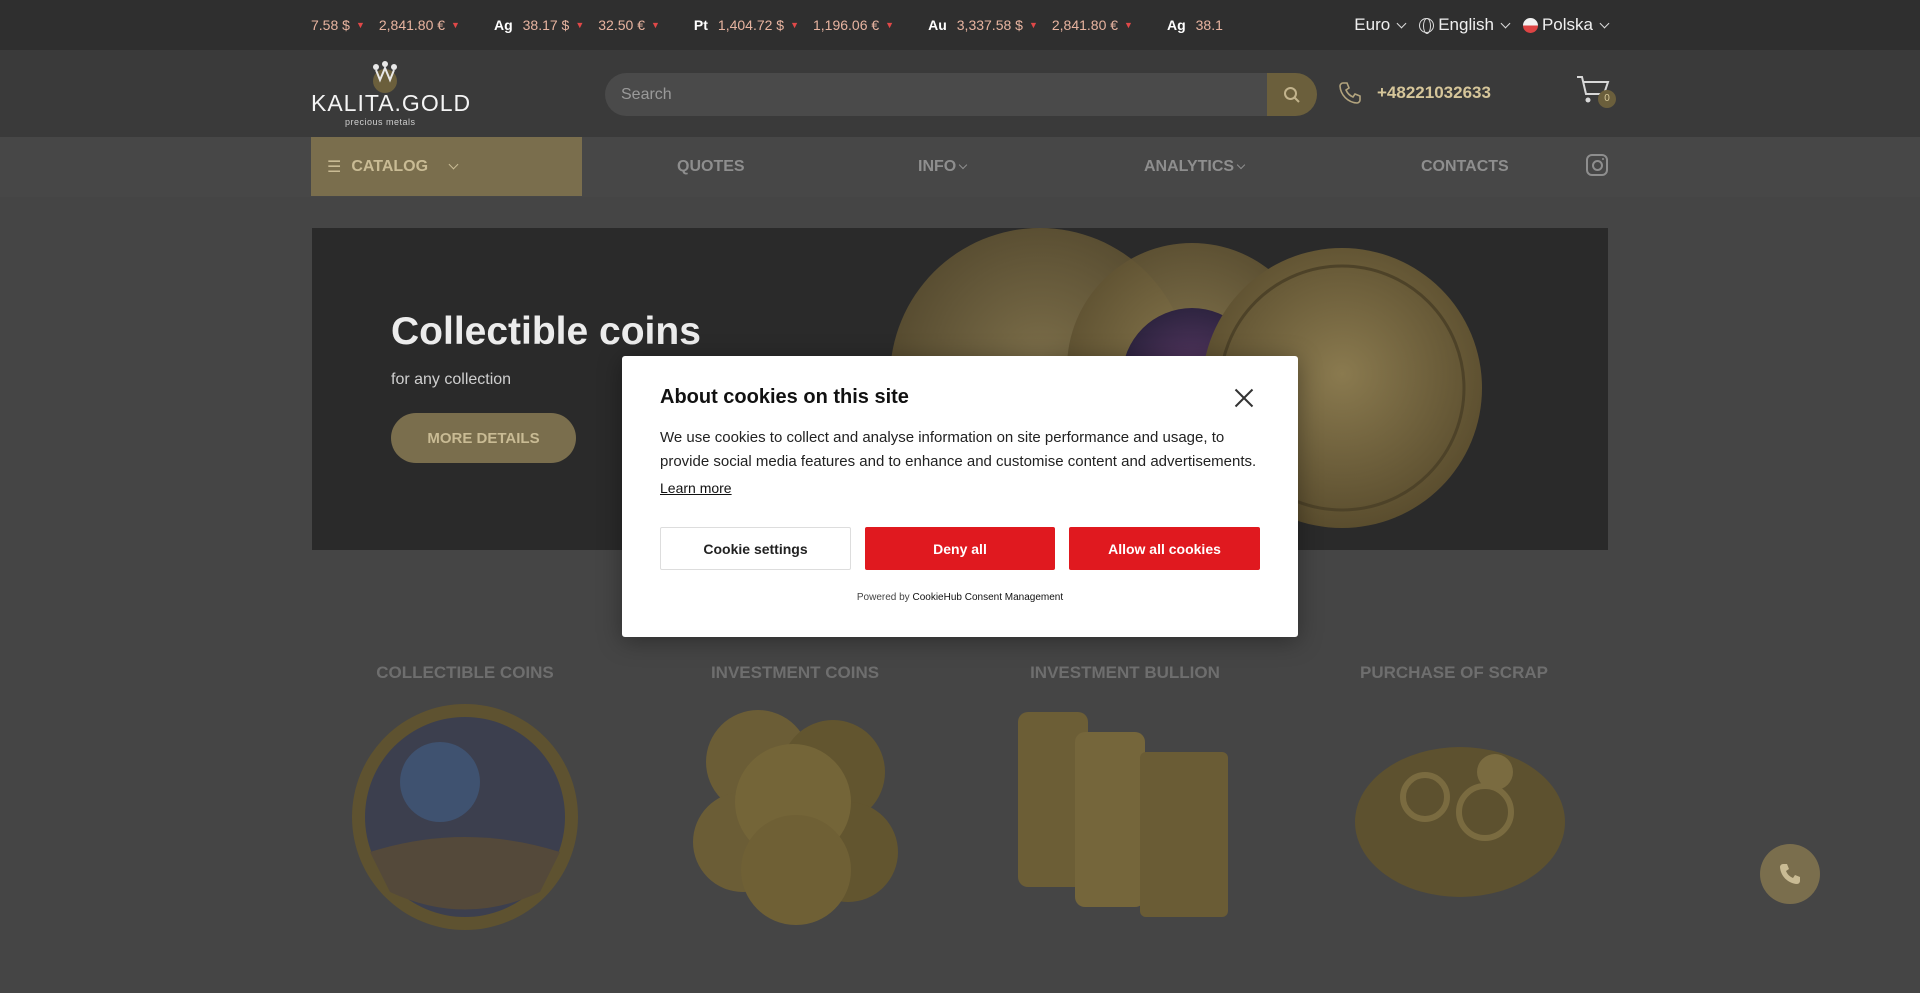 This screenshot has height=993, width=1920. What do you see at coordinates (784, 397) in the screenshot?
I see `dialog-title: About cookies on this site` at bounding box center [784, 397].